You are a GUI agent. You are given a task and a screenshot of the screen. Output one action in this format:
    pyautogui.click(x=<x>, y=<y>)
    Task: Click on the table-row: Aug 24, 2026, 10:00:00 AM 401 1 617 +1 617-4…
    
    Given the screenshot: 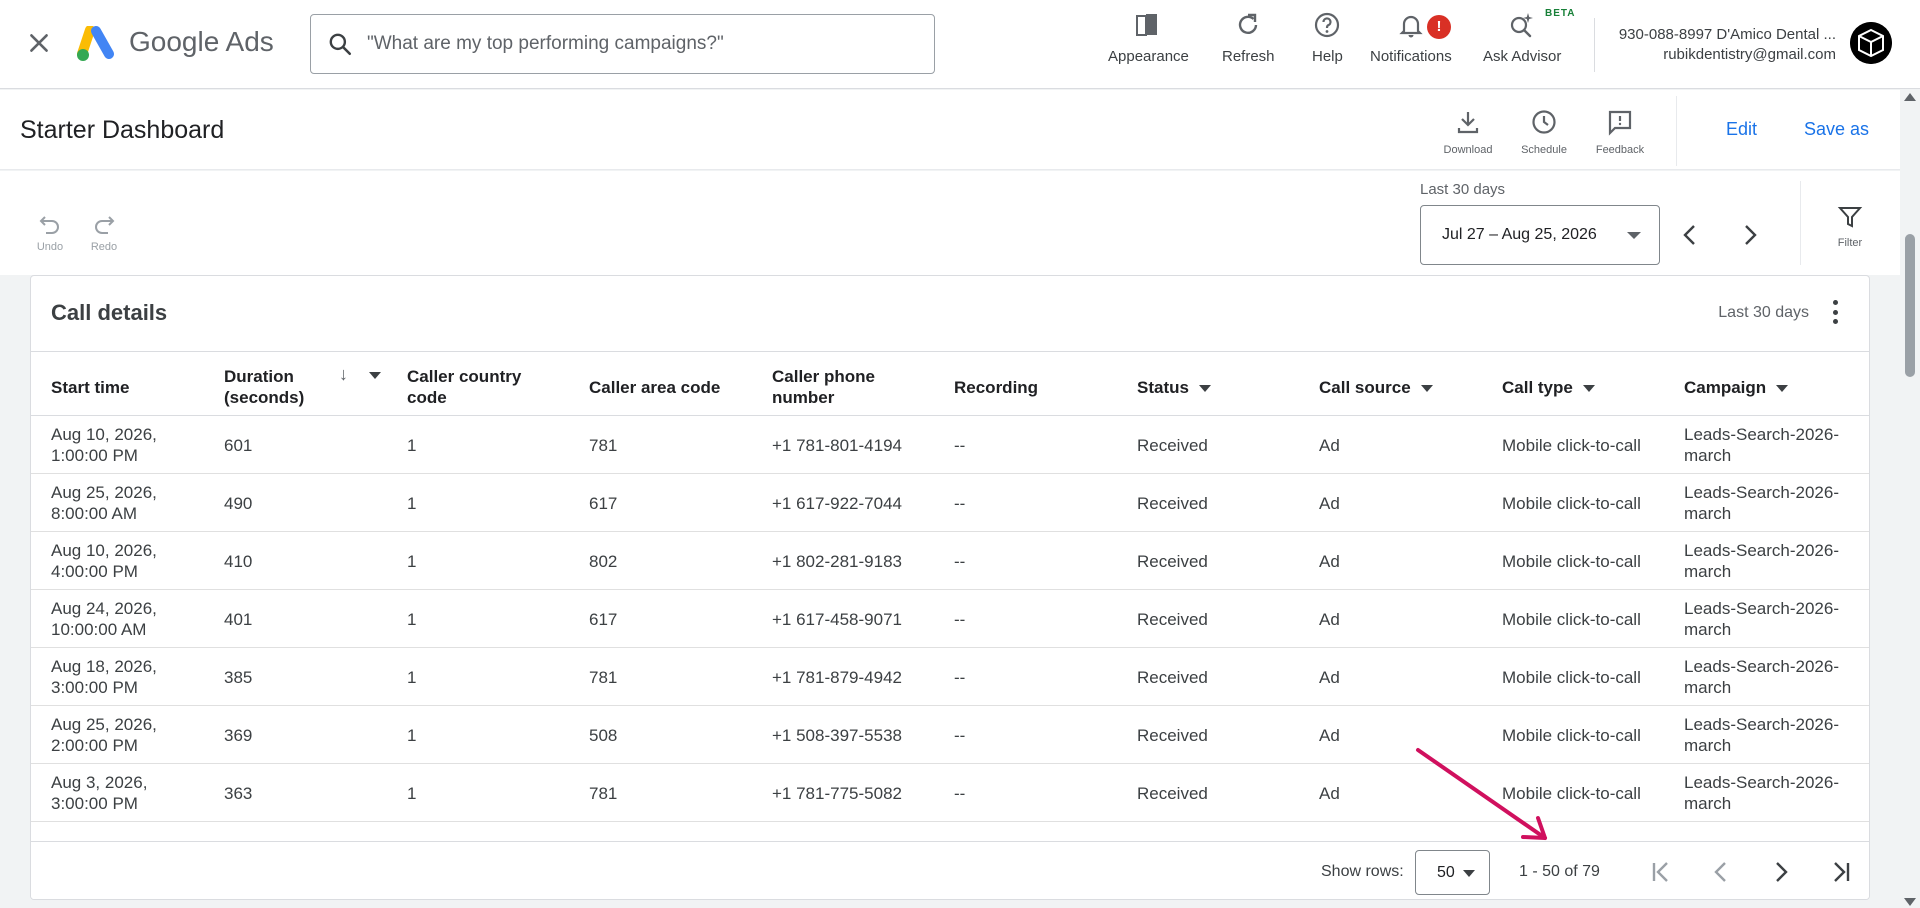 What is the action you would take?
    pyautogui.click(x=950, y=619)
    